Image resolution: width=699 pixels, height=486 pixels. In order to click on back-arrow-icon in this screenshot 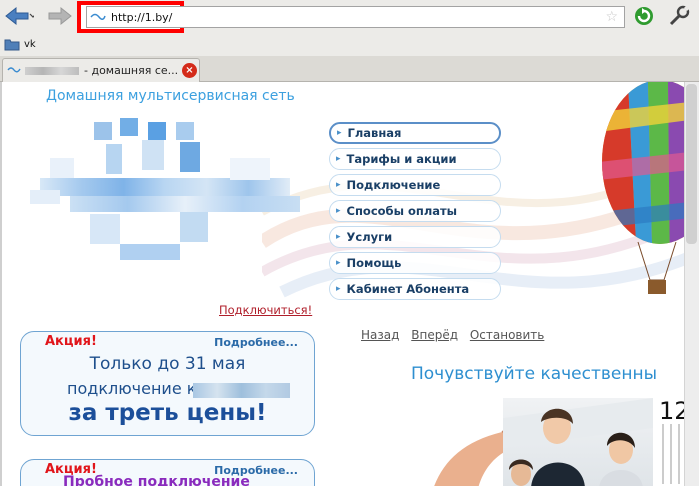, I will do `click(19, 16)`.